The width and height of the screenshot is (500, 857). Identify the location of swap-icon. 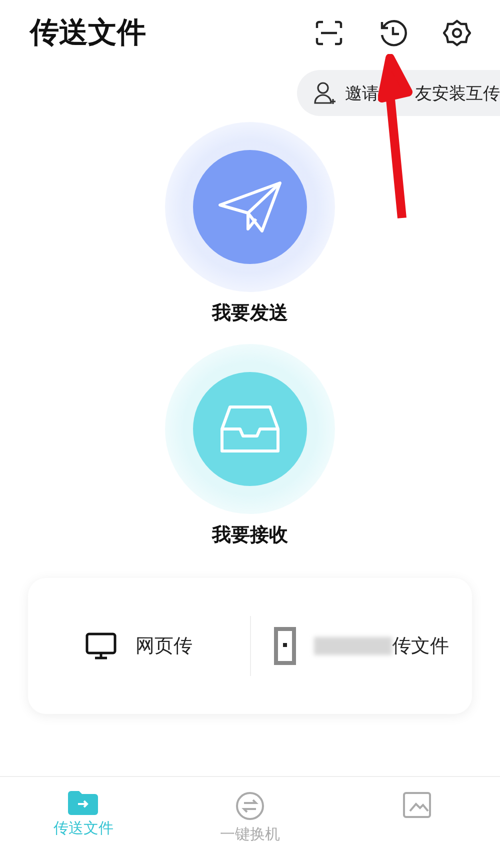
(250, 806).